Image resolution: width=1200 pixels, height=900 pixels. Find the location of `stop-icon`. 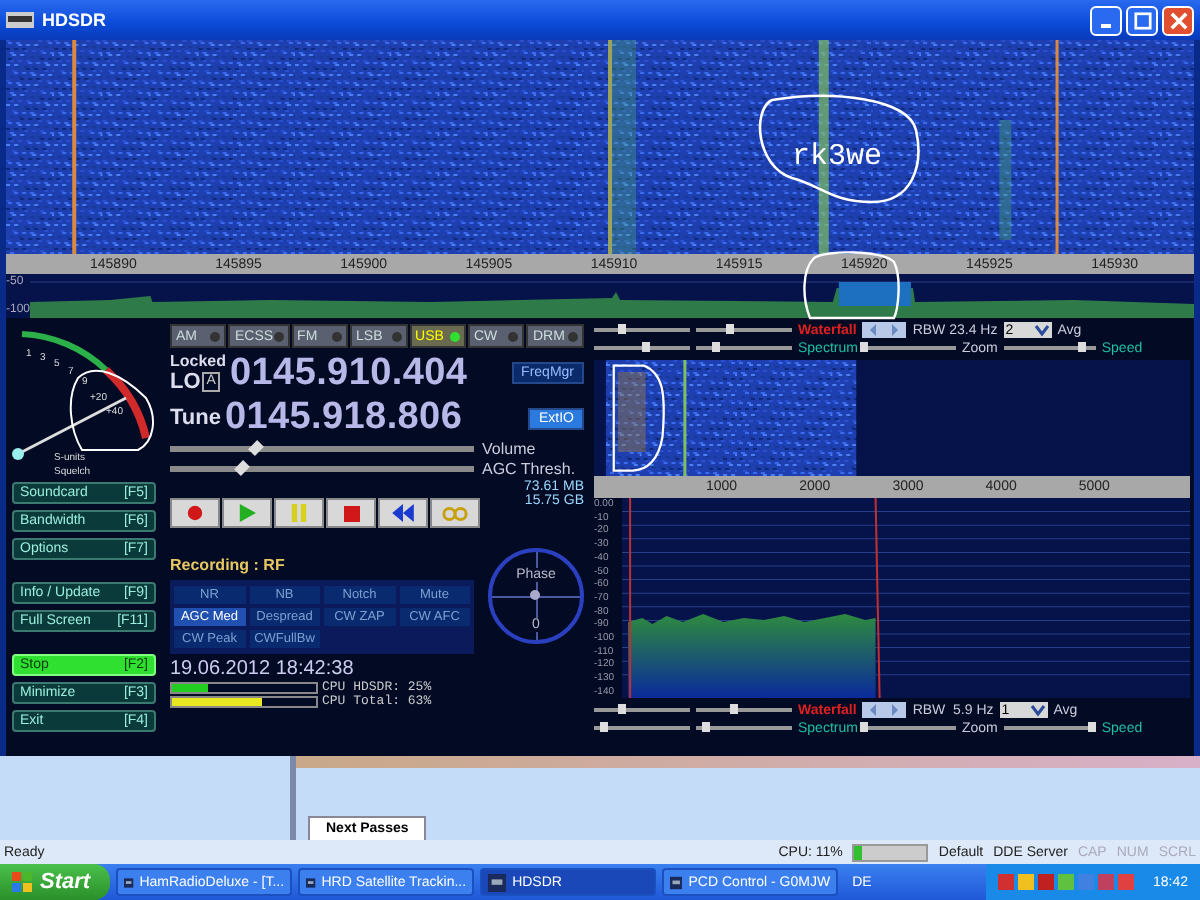

stop-icon is located at coordinates (351, 513).